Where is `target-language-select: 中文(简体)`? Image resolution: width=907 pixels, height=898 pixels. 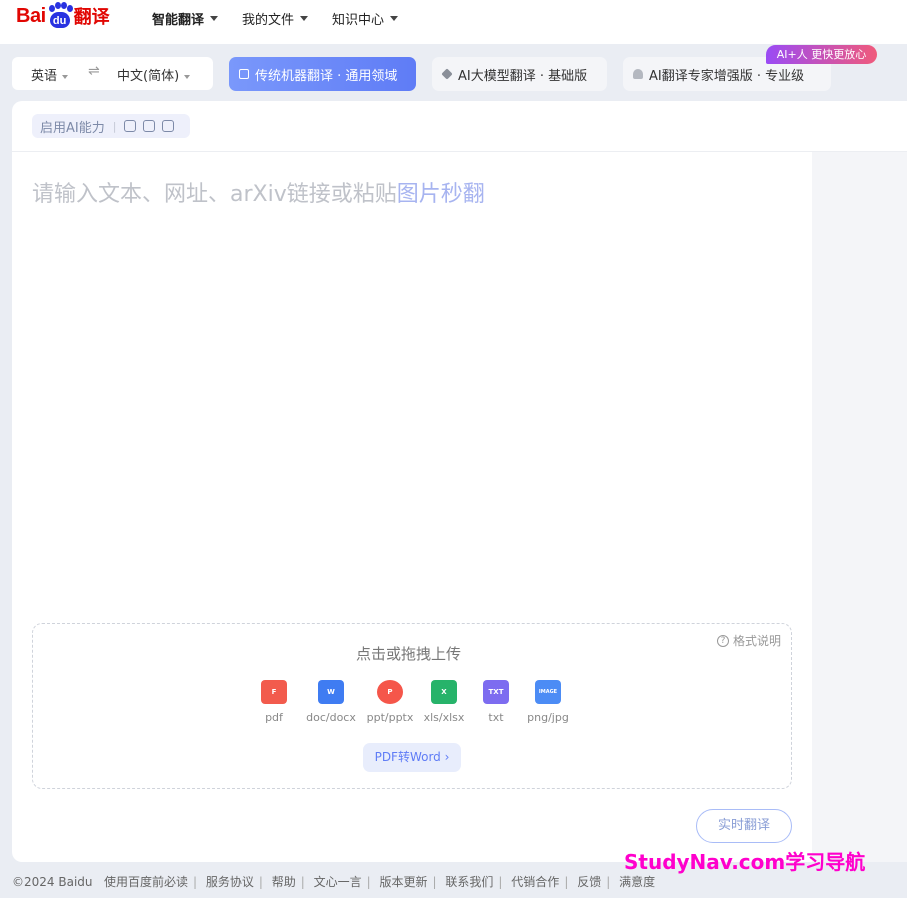
target-language-select: 中文(简体) is located at coordinates (154, 74).